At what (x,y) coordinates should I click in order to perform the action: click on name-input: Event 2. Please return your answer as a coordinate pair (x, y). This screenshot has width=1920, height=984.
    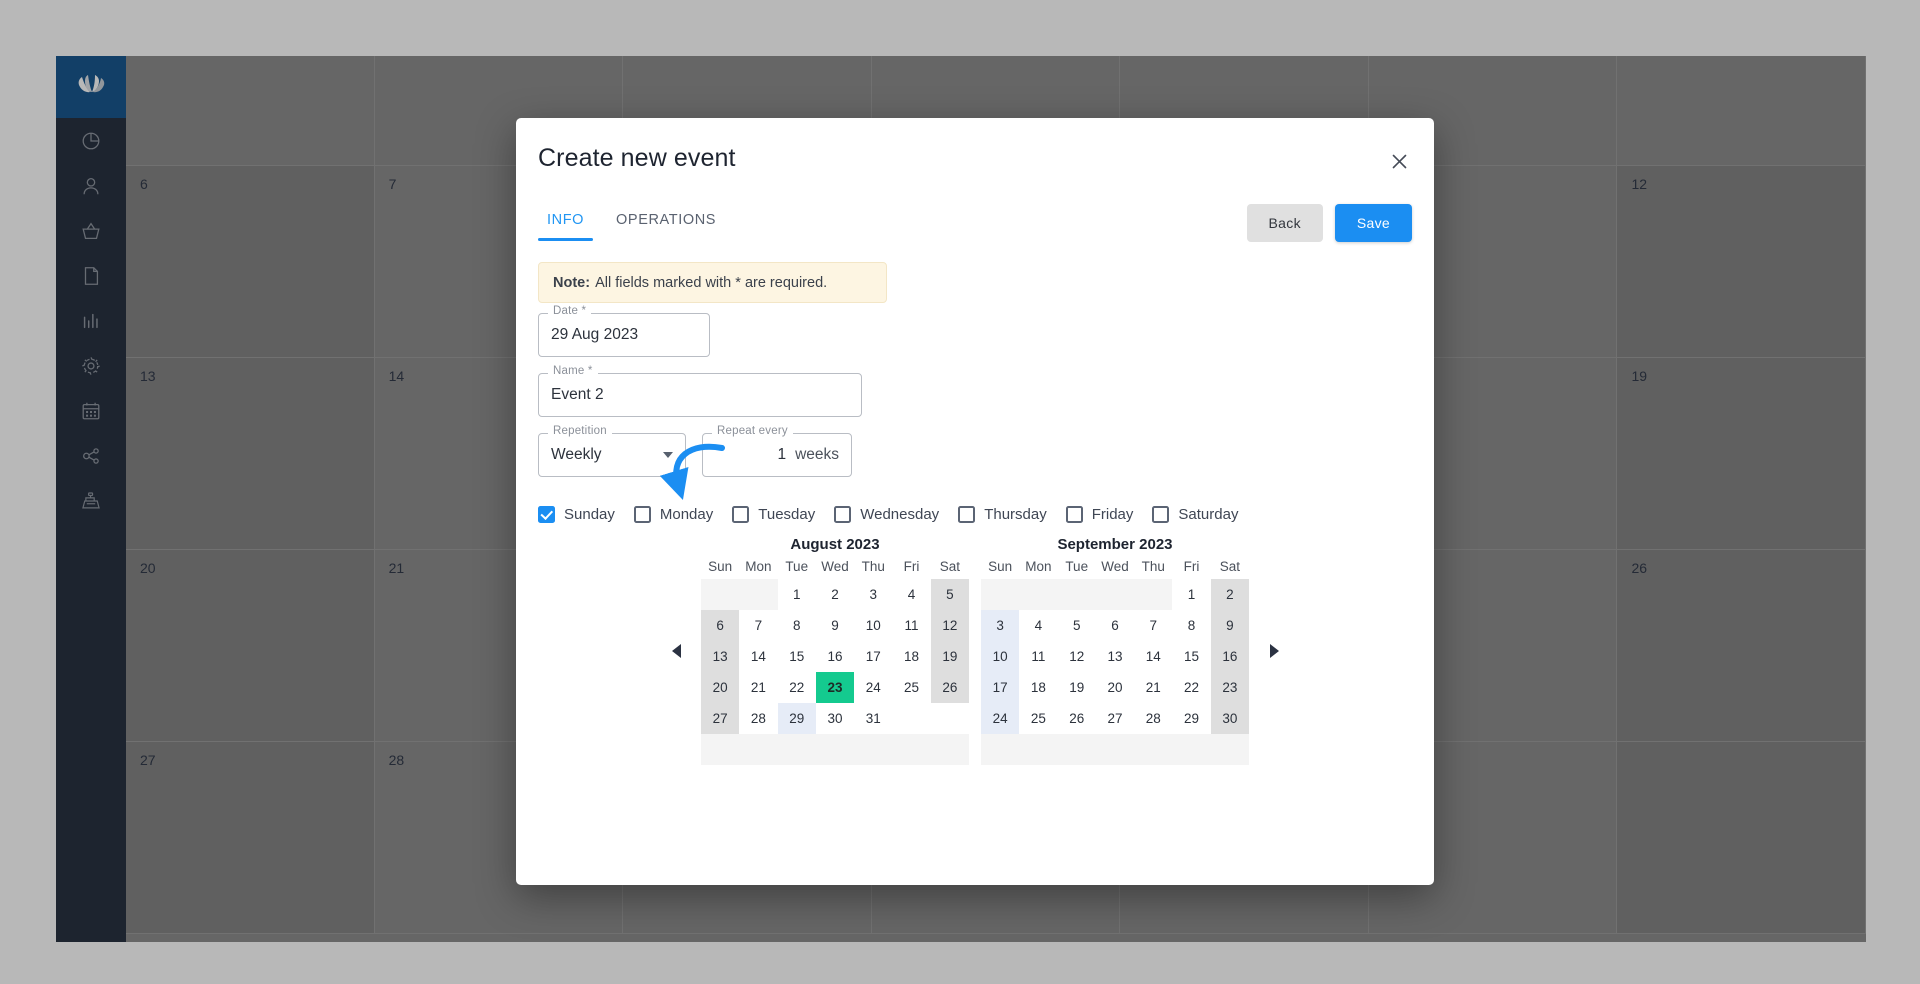
    Looking at the image, I should click on (700, 395).